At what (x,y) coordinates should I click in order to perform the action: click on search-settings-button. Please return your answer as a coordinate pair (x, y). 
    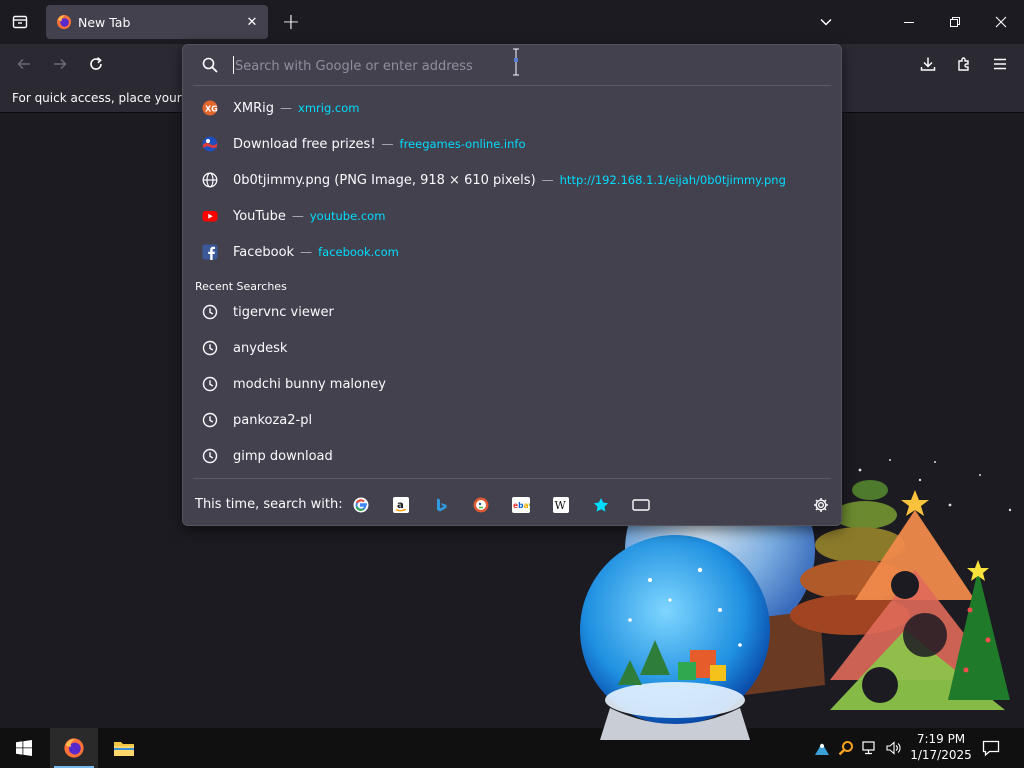
    Looking at the image, I should click on (821, 505).